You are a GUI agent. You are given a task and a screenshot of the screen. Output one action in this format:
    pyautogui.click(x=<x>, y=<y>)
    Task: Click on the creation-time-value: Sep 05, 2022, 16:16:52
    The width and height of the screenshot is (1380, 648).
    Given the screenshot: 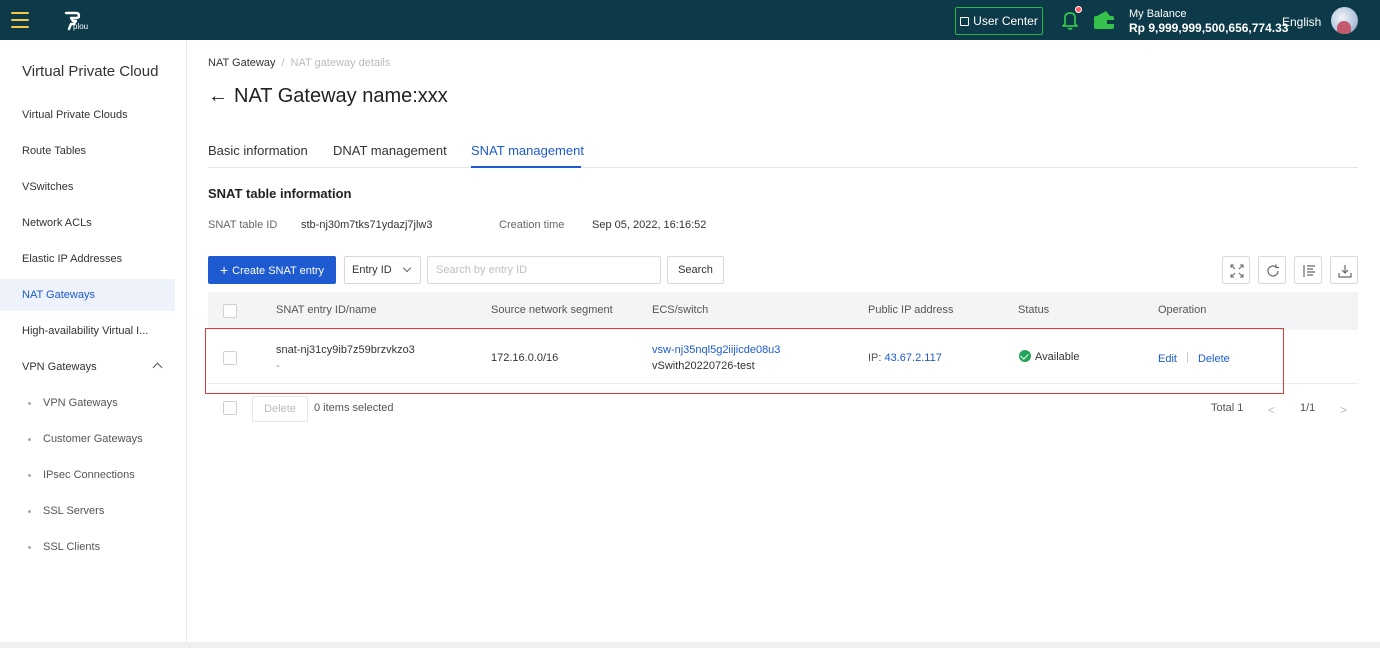 What is the action you would take?
    pyautogui.click(x=649, y=225)
    